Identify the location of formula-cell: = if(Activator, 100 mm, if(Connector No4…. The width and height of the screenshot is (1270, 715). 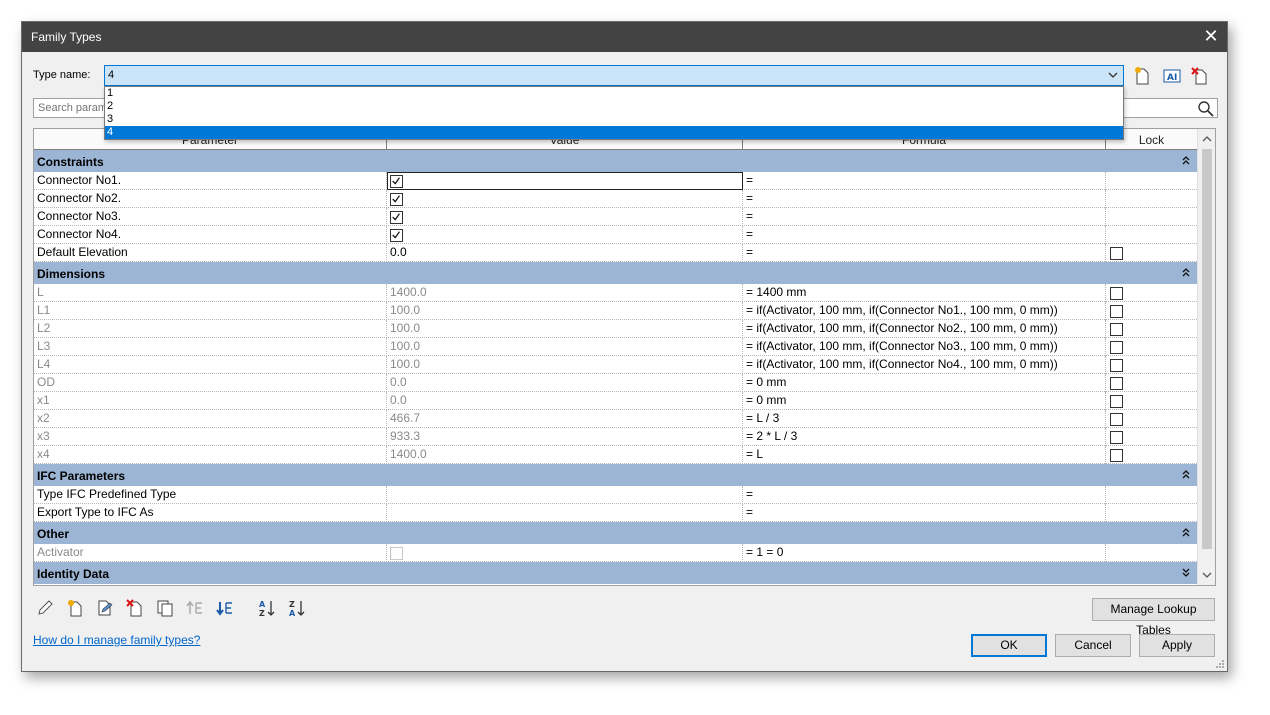
(924, 365).